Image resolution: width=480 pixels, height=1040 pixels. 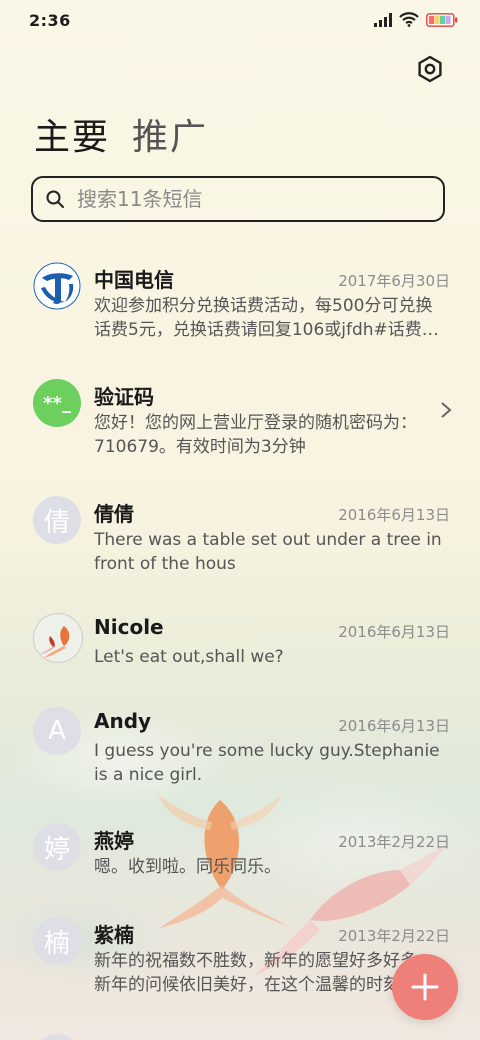 What do you see at coordinates (55, 199) in the screenshot?
I see `search-icon` at bounding box center [55, 199].